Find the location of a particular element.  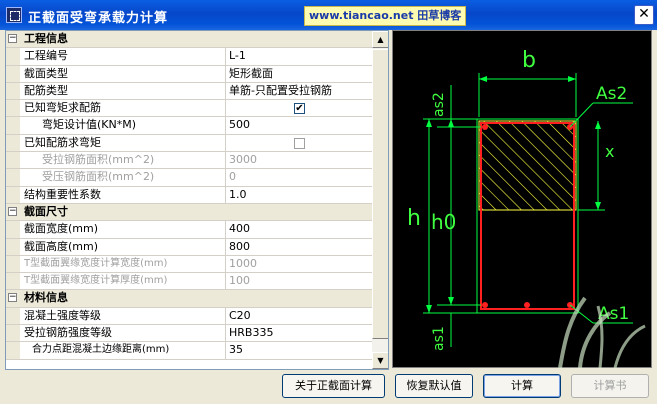

property-value: C20 is located at coordinates (298, 316).